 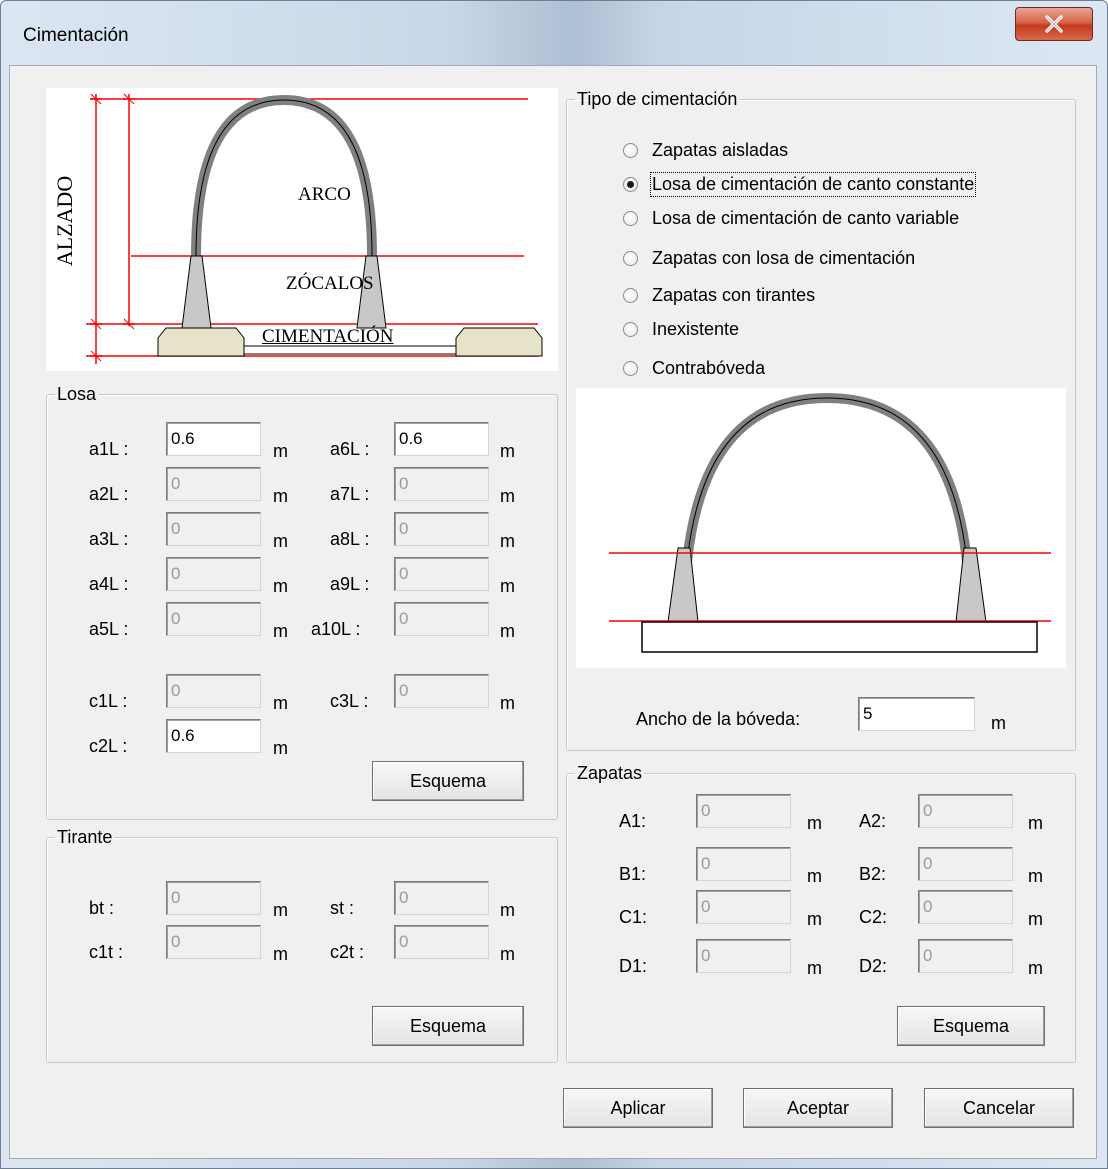 I want to click on tirante-label-0: bt :, so click(x=102, y=908).